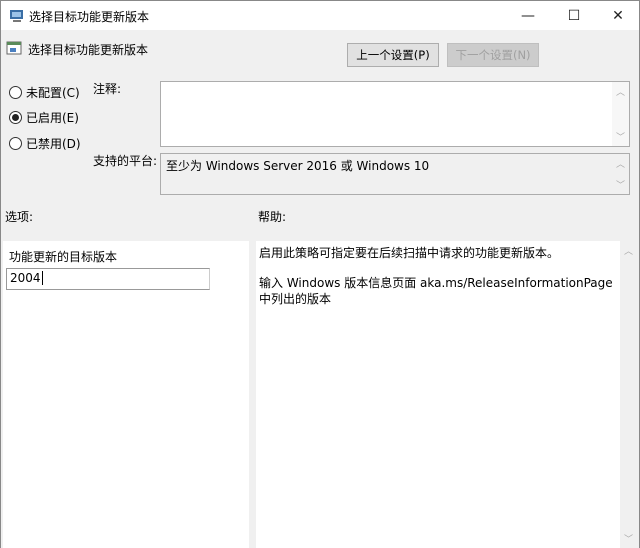 This screenshot has height=548, width=640. What do you see at coordinates (16, 16) in the screenshot?
I see `policy-app-icon` at bounding box center [16, 16].